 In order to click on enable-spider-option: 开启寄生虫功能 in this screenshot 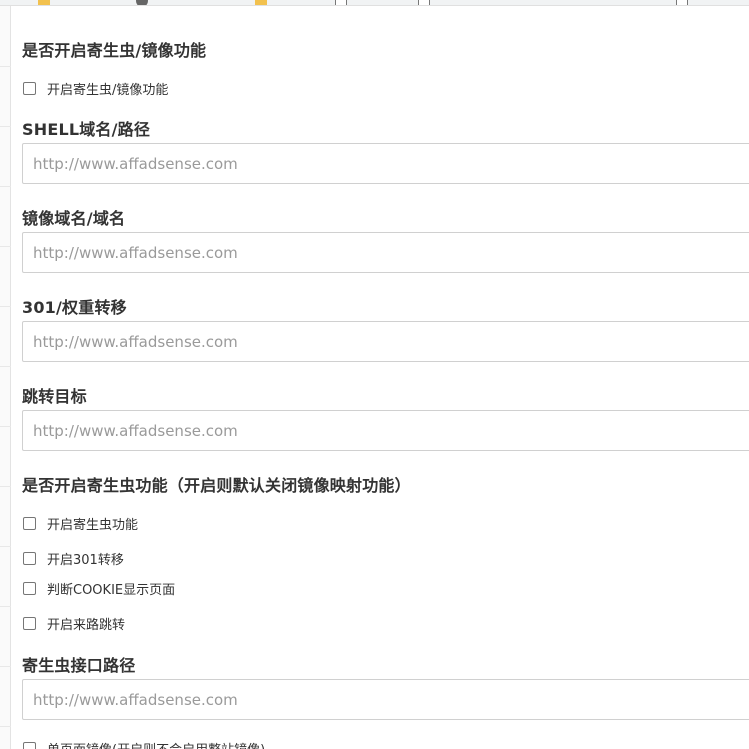, I will do `click(81, 524)`.